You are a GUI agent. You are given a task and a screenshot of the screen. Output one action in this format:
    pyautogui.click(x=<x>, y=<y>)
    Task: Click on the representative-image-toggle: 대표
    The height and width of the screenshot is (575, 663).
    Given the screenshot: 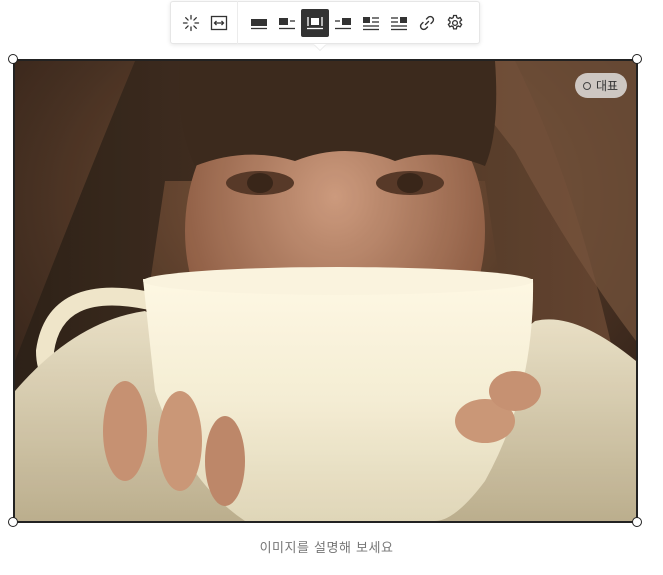 What is the action you would take?
    pyautogui.click(x=601, y=85)
    